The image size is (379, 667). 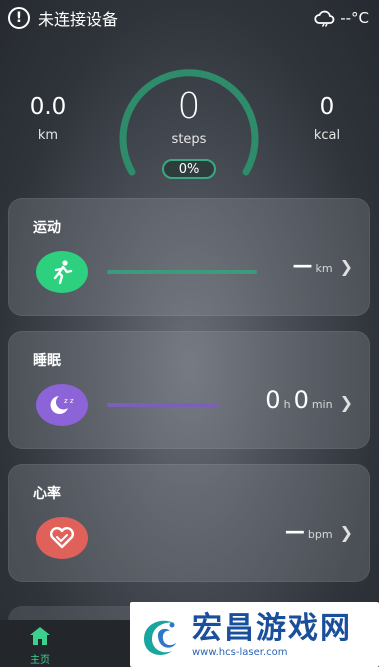 I want to click on exercise-readout: — km ❯, so click(x=323, y=270).